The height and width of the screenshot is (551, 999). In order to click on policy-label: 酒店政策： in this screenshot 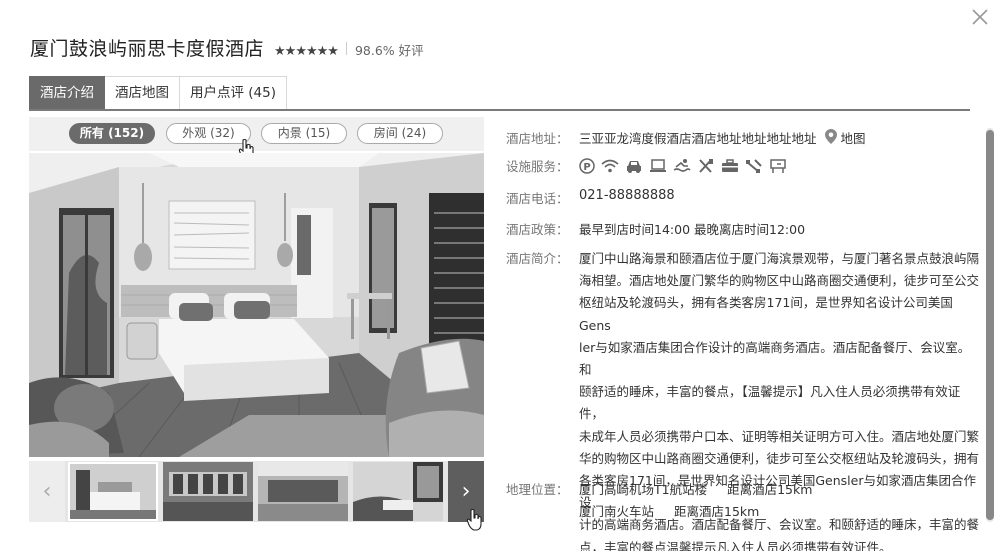, I will do `click(537, 229)`.